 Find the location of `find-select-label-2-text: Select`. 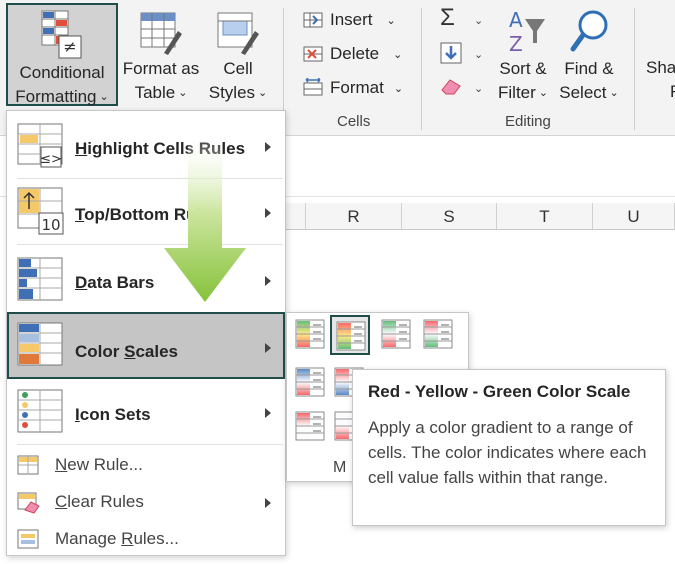

find-select-label-2-text: Select is located at coordinates (583, 92).